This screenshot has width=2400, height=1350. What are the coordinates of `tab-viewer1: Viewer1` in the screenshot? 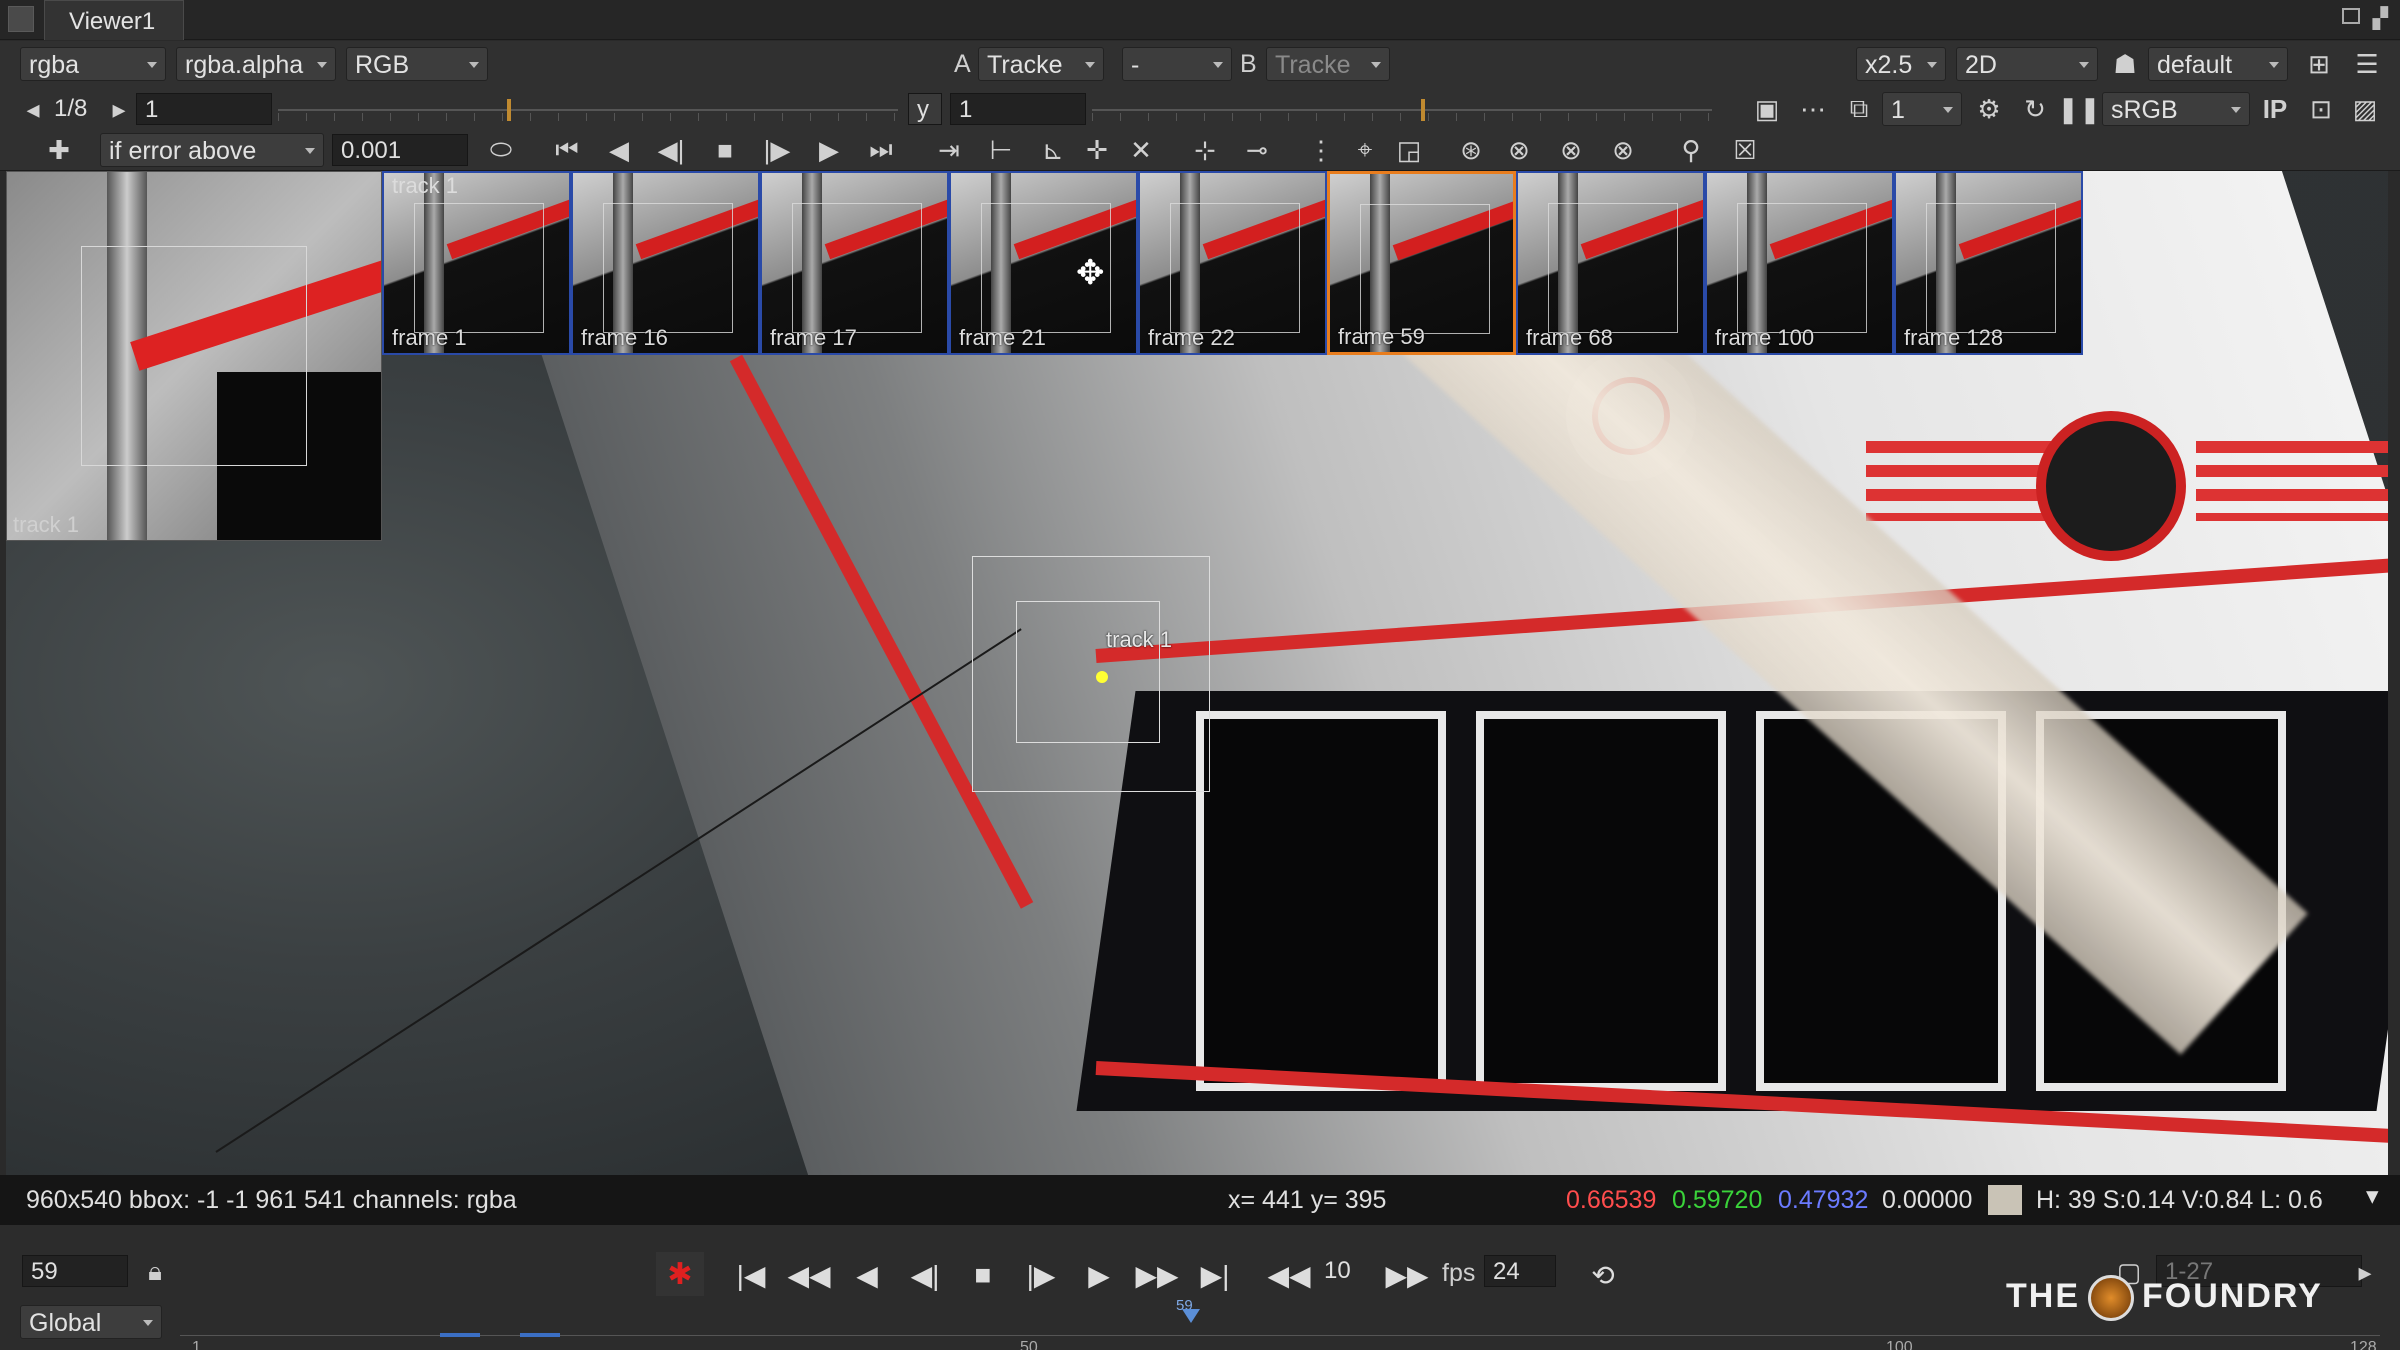 It's located at (114, 20).